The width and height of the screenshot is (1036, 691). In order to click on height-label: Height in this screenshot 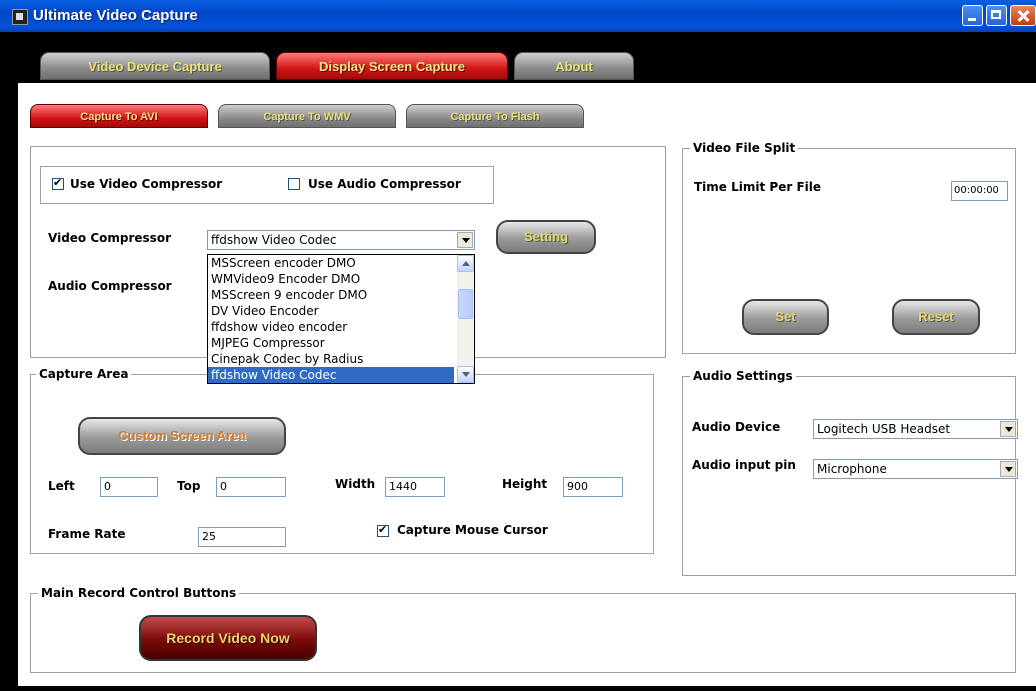, I will do `click(525, 484)`.